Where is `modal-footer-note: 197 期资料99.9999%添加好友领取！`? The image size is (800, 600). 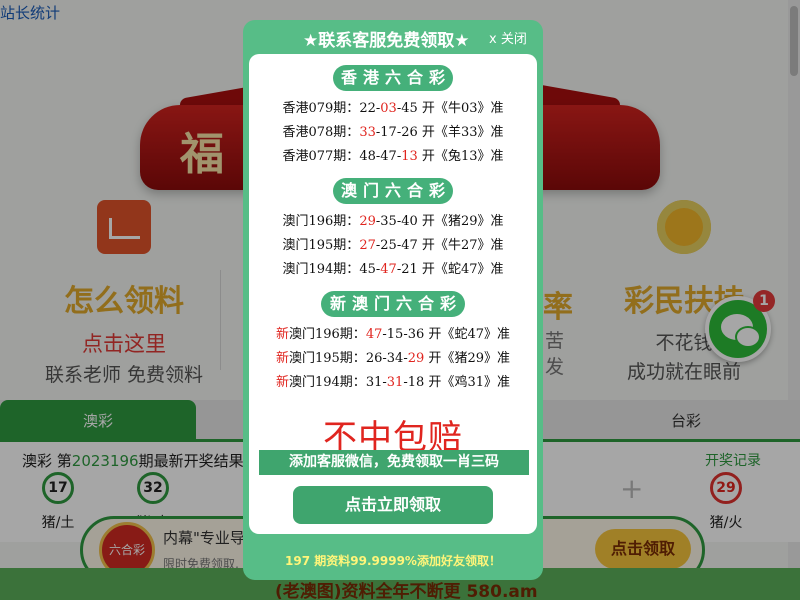 modal-footer-note: 197 期资料99.9999%添加好友领取！ is located at coordinates (393, 561).